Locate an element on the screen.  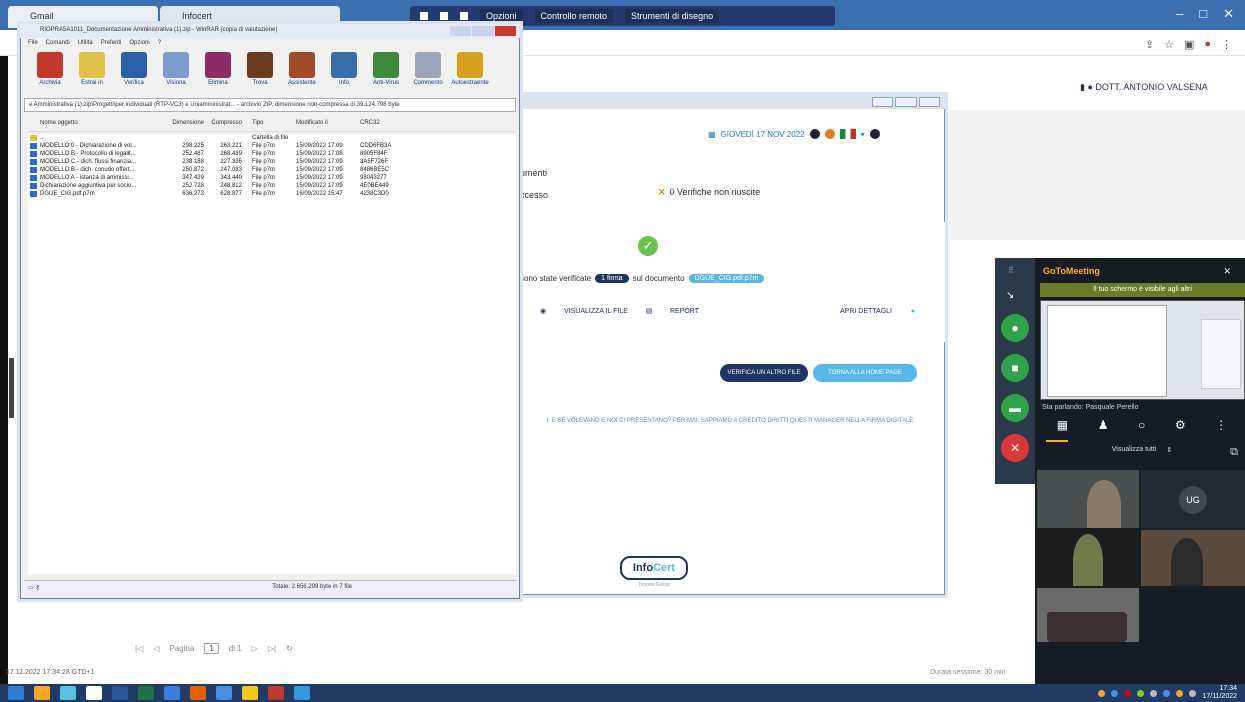
side-handle is located at coordinates (11, 388).